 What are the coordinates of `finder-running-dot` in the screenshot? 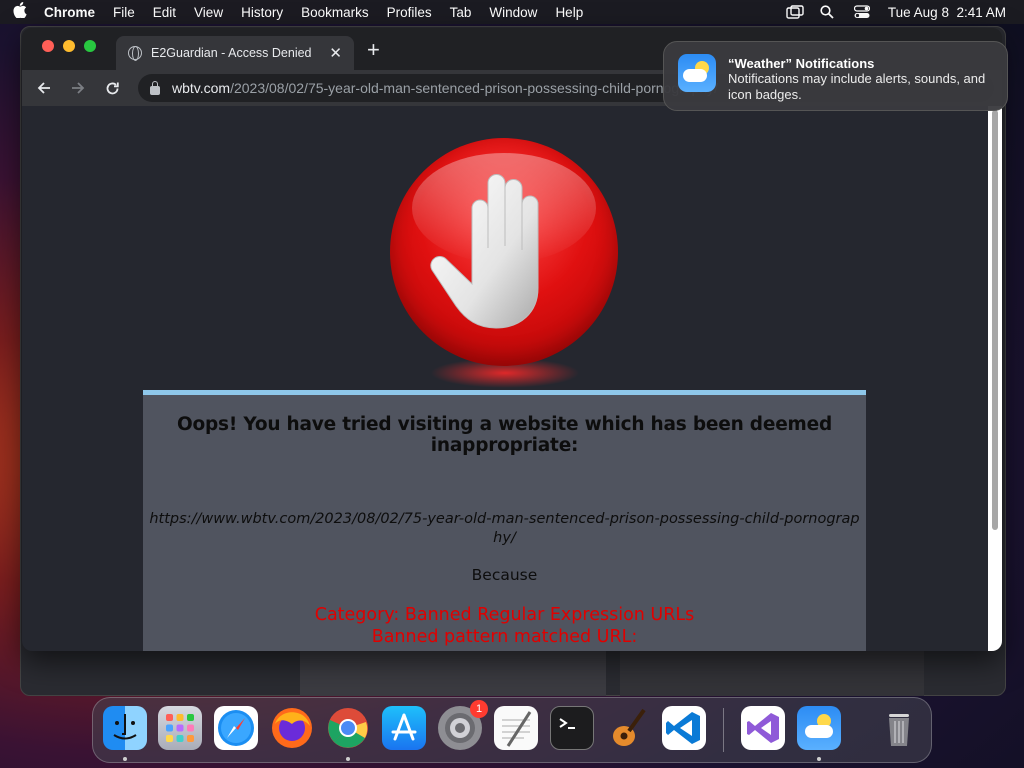 It's located at (125, 759).